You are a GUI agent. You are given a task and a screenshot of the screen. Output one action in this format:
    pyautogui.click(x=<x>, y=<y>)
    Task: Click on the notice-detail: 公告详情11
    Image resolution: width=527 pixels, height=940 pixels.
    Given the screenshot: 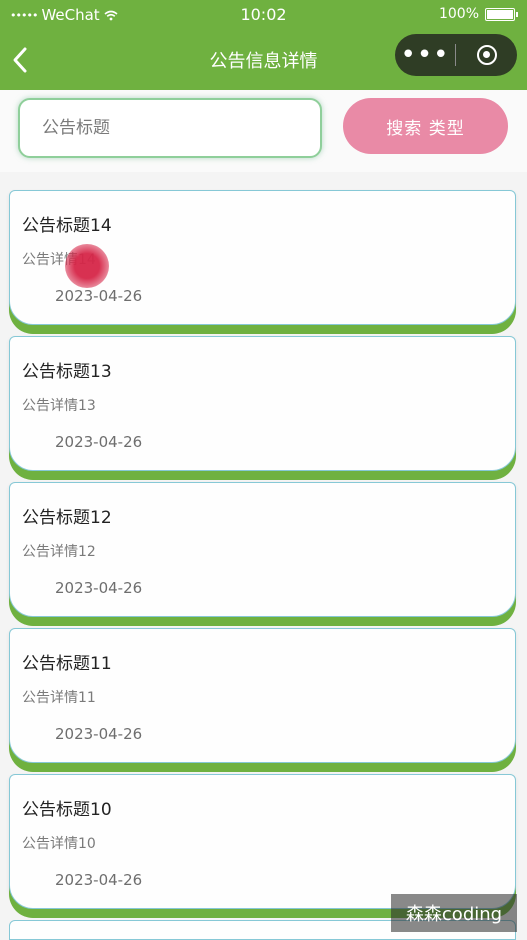 What is the action you would take?
    pyautogui.click(x=59, y=698)
    